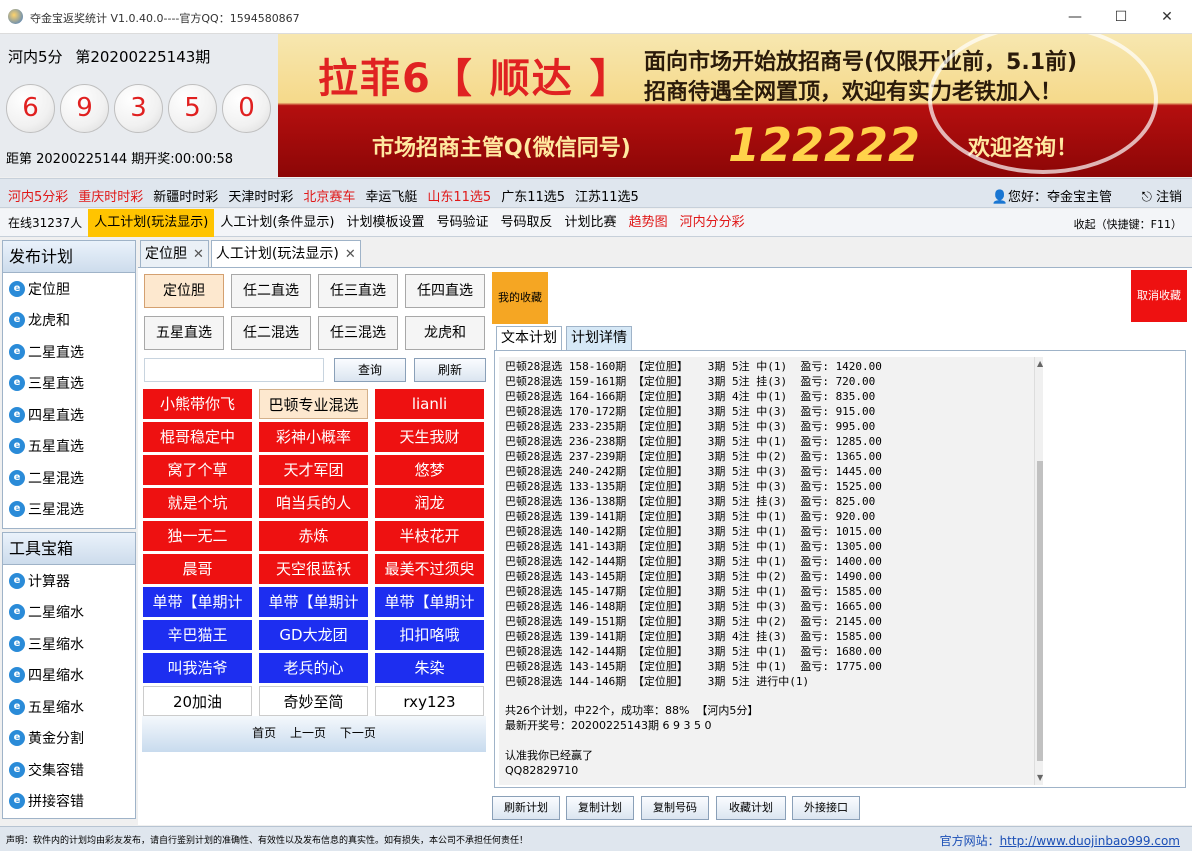  I want to click on cancel-favorite-button: 取消收藏, so click(1159, 296).